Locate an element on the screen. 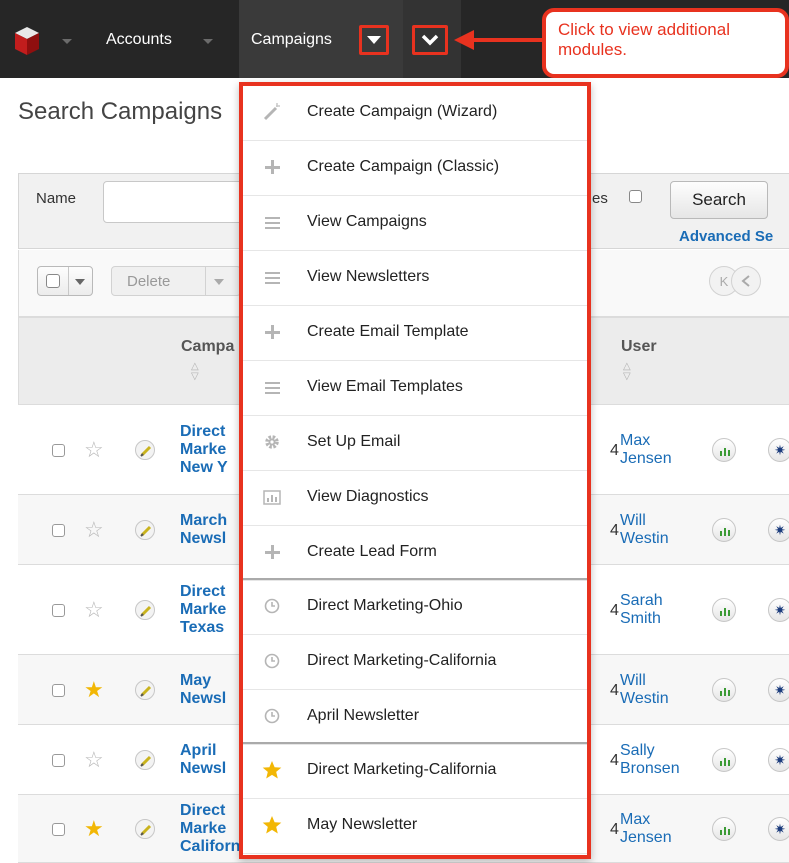 The height and width of the screenshot is (863, 789). menu-item-may-newsletter: May Newsletter is located at coordinates (415, 826).